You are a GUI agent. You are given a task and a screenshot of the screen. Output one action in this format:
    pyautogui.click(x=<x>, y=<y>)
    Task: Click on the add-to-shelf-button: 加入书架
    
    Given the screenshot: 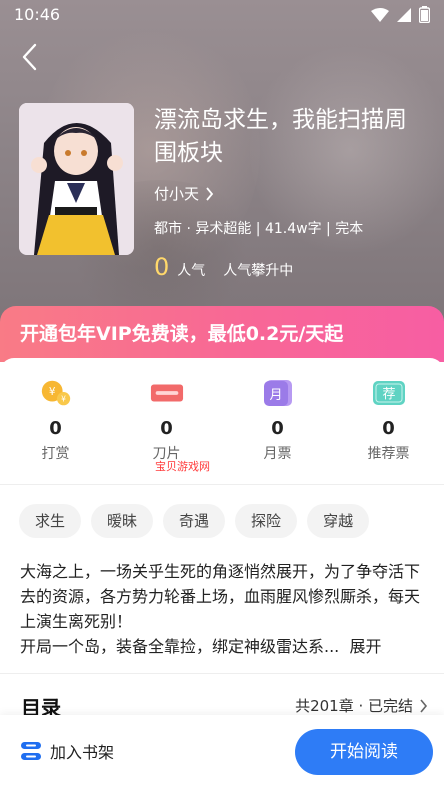 What is the action you would take?
    pyautogui.click(x=67, y=751)
    